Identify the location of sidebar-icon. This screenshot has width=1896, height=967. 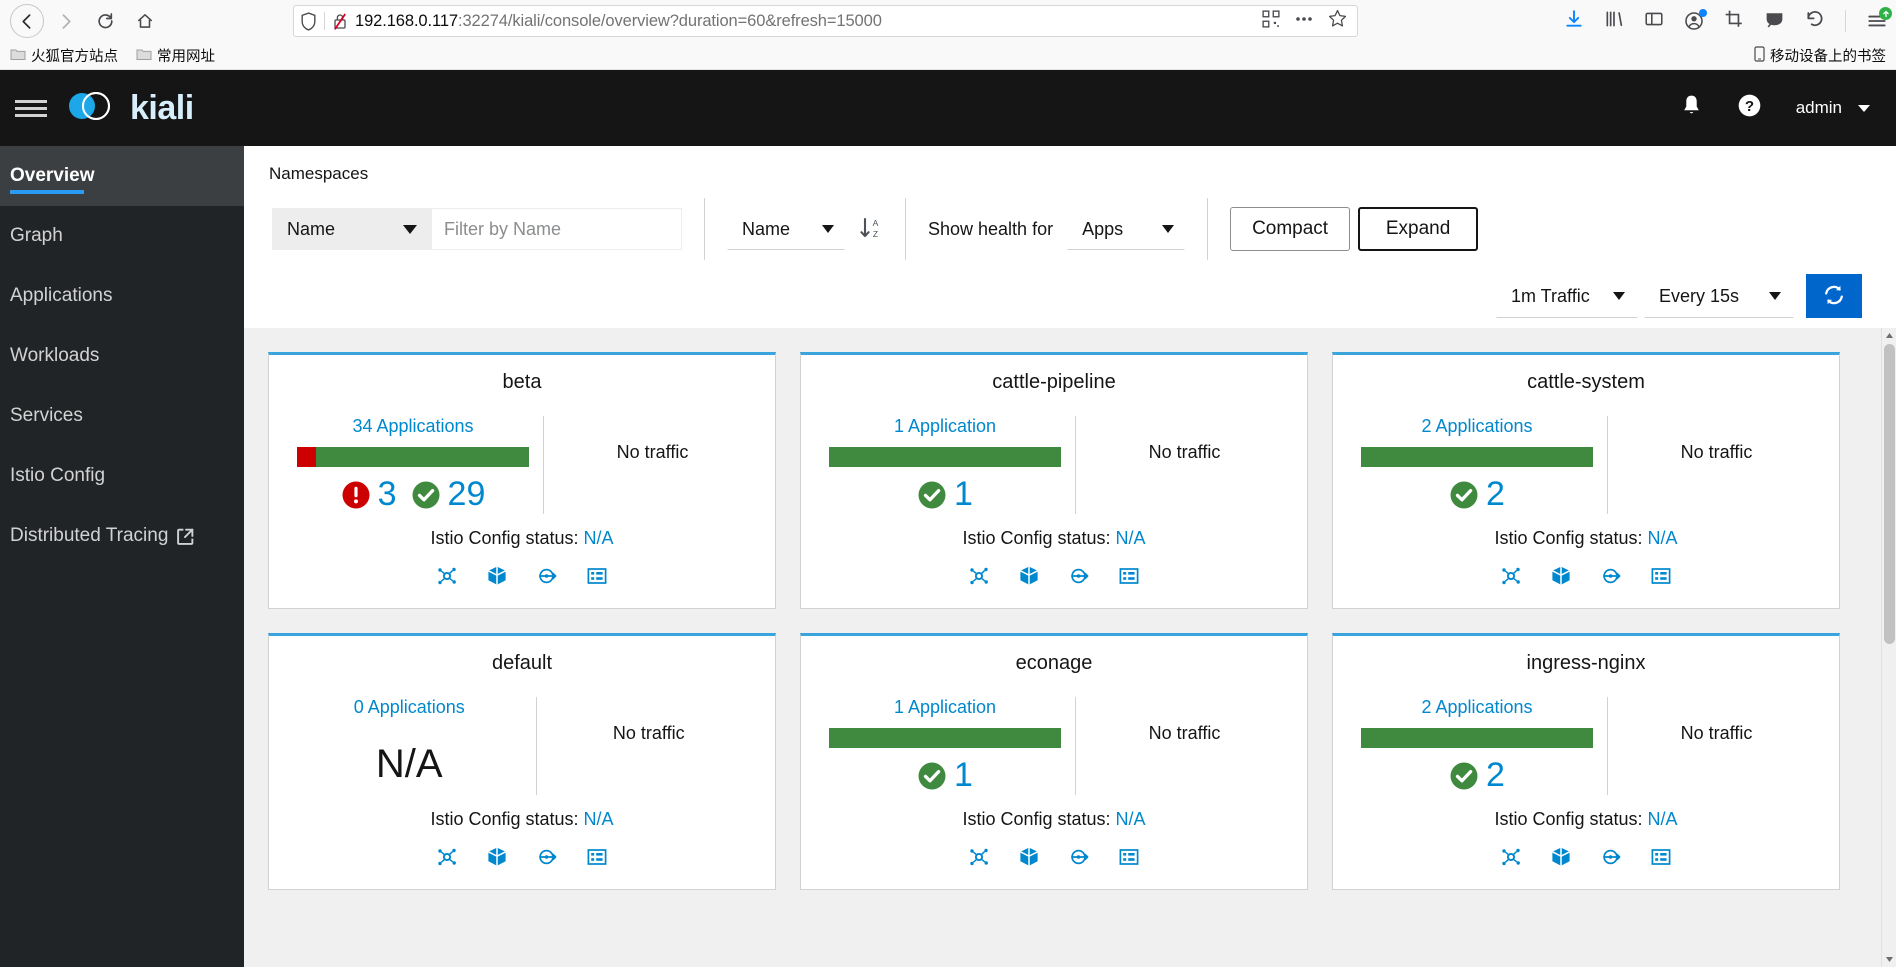
(1654, 21).